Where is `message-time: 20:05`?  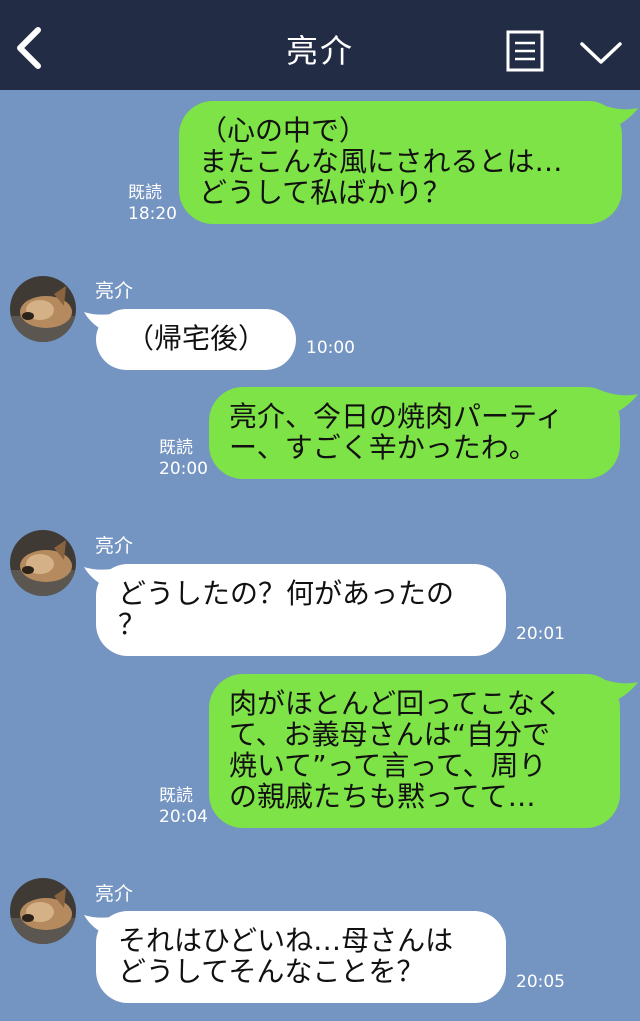 message-time: 20:05 is located at coordinates (540, 982).